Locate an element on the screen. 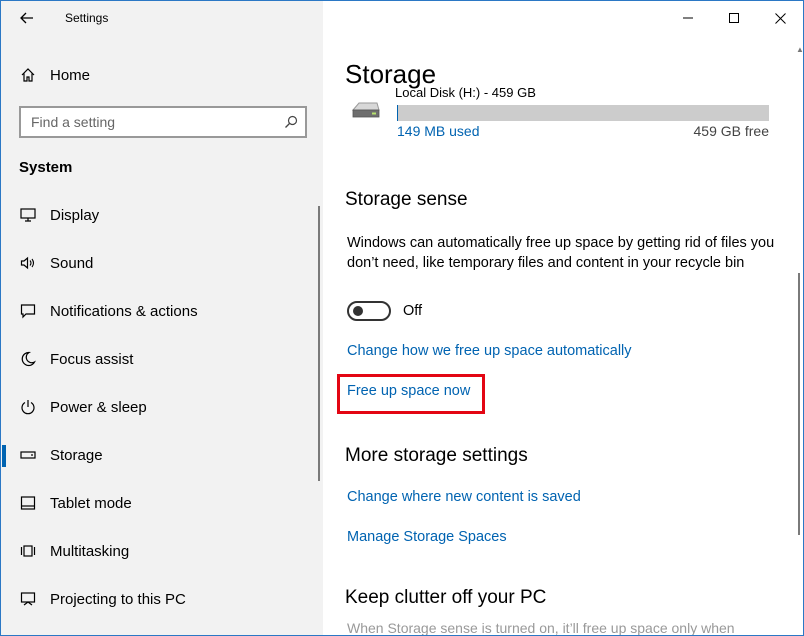  manage-storage-spaces-link: Manage Storage Spaces is located at coordinates (427, 537).